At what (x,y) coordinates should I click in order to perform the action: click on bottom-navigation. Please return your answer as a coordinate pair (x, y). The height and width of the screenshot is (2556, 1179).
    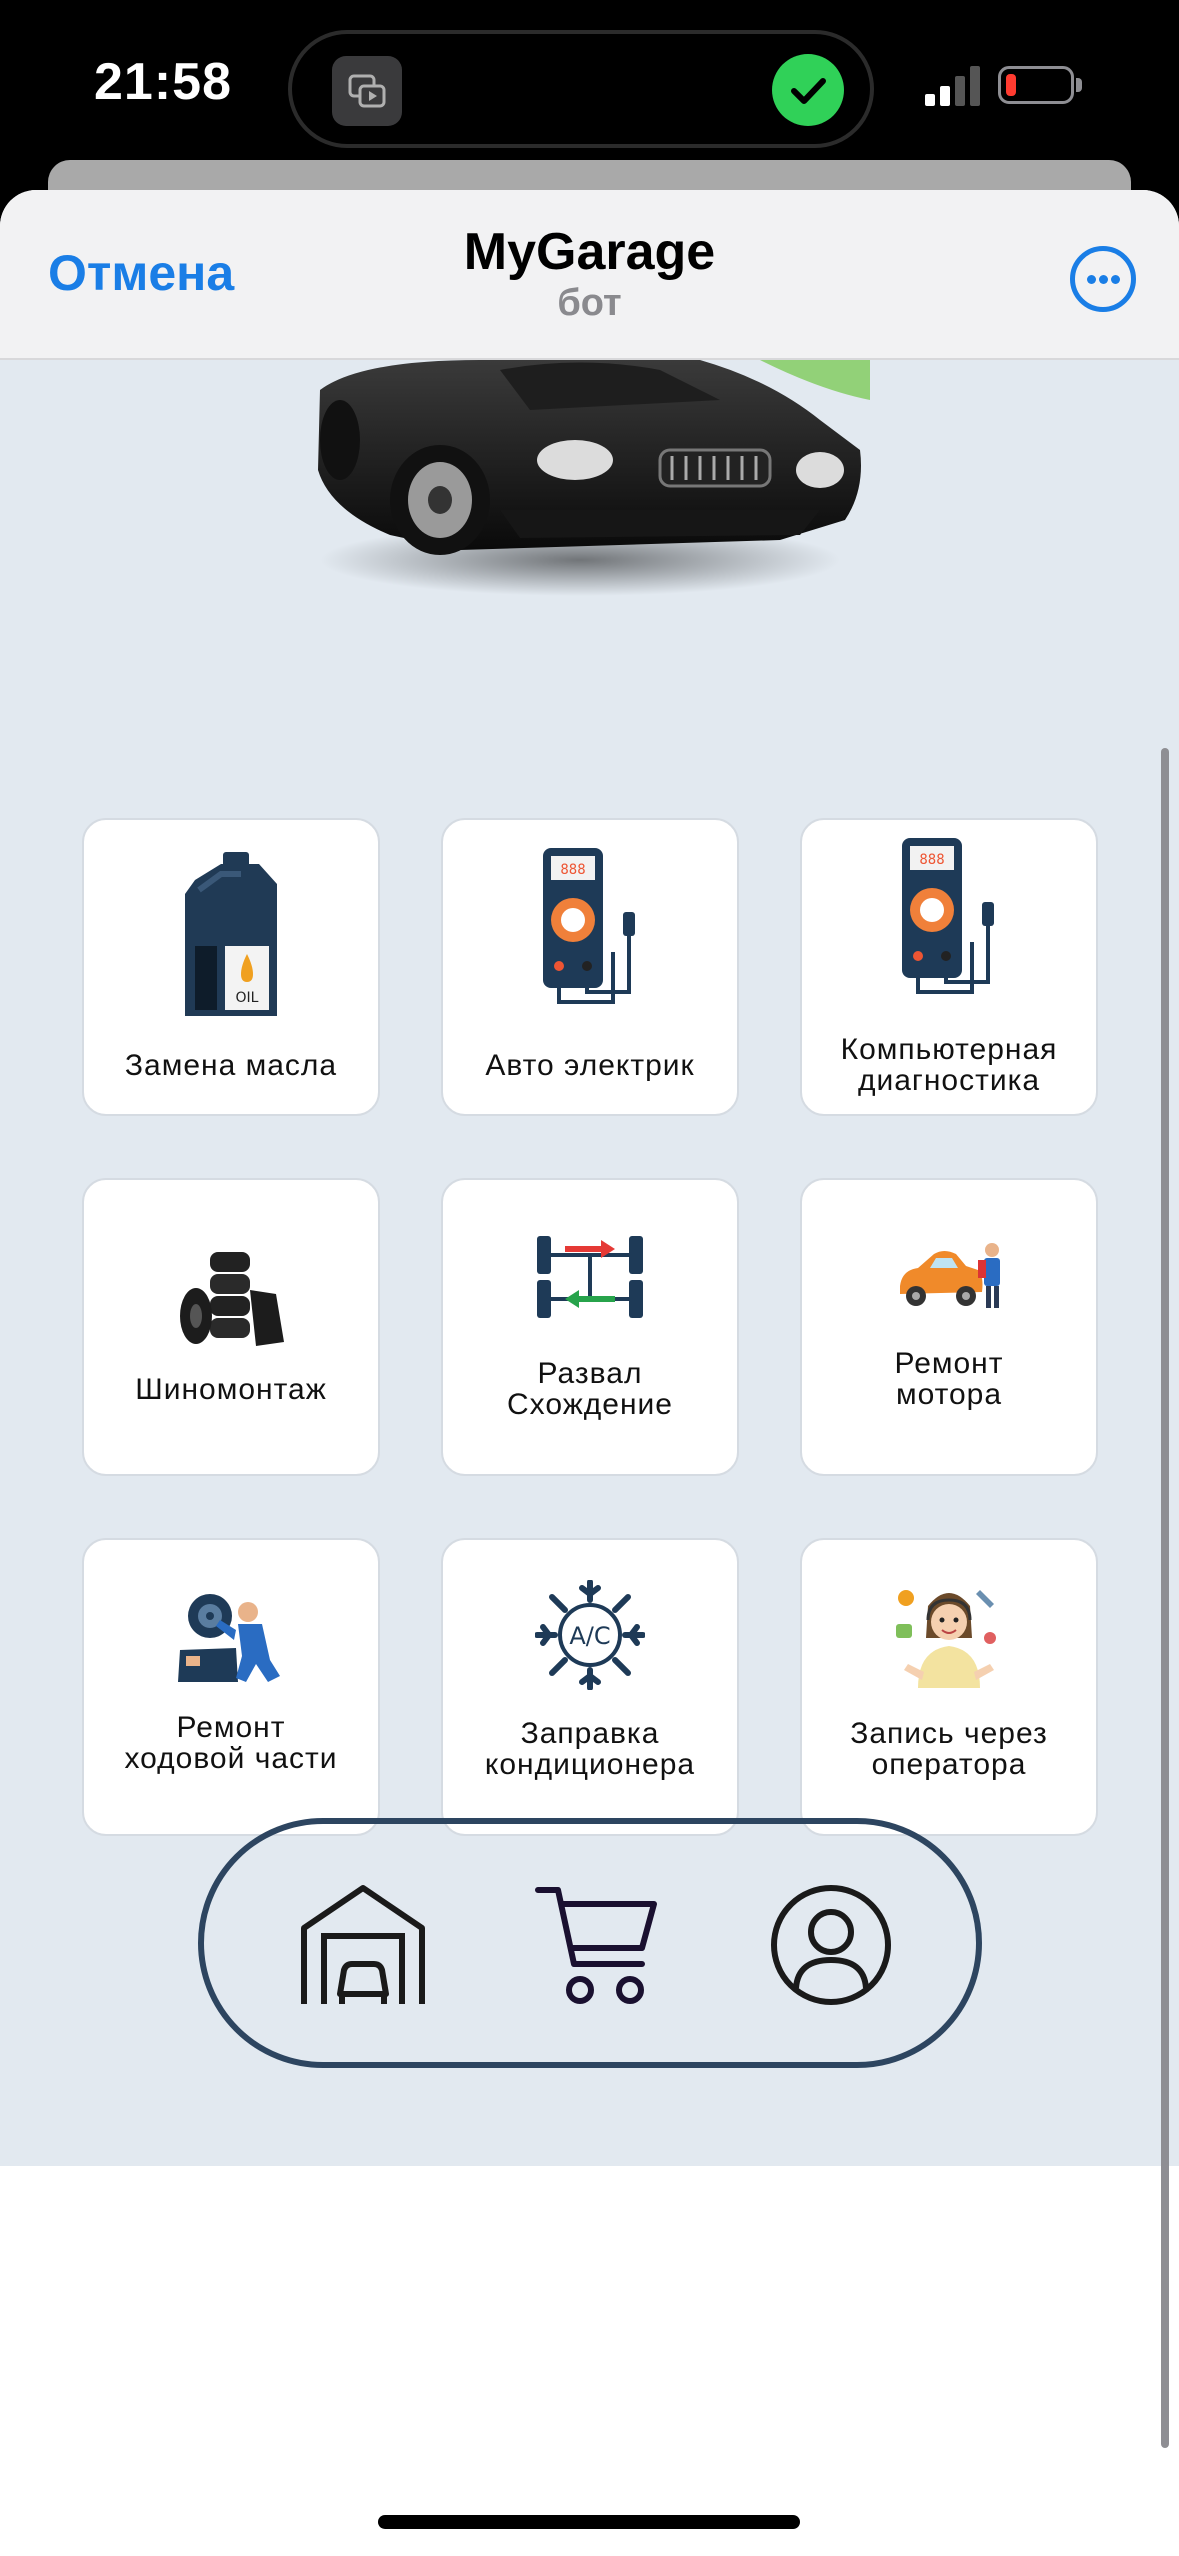
    Looking at the image, I should click on (590, 1943).